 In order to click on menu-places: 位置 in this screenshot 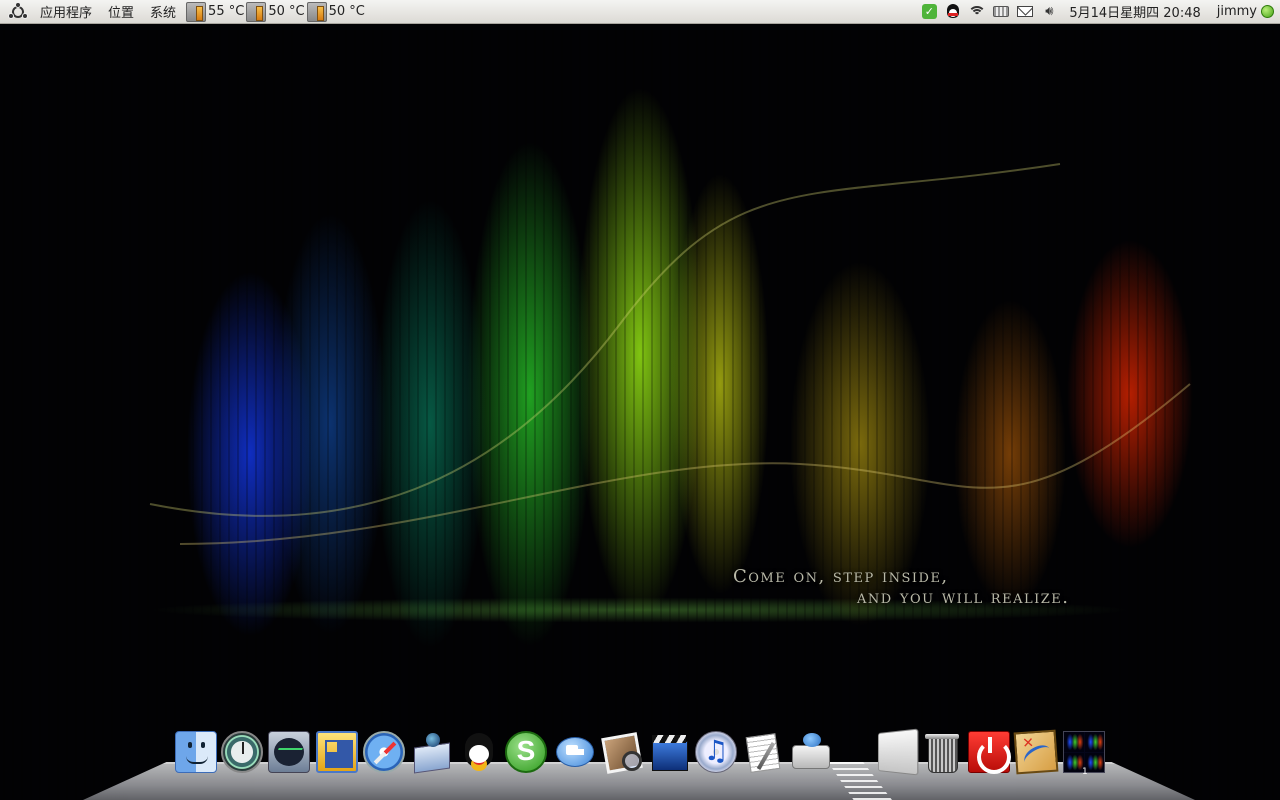, I will do `click(121, 11)`.